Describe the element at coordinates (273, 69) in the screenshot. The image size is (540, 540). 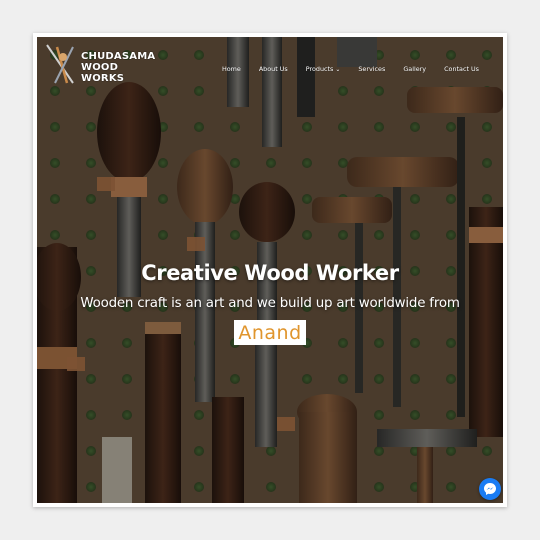
I see `nav-about-us: About Us` at that location.